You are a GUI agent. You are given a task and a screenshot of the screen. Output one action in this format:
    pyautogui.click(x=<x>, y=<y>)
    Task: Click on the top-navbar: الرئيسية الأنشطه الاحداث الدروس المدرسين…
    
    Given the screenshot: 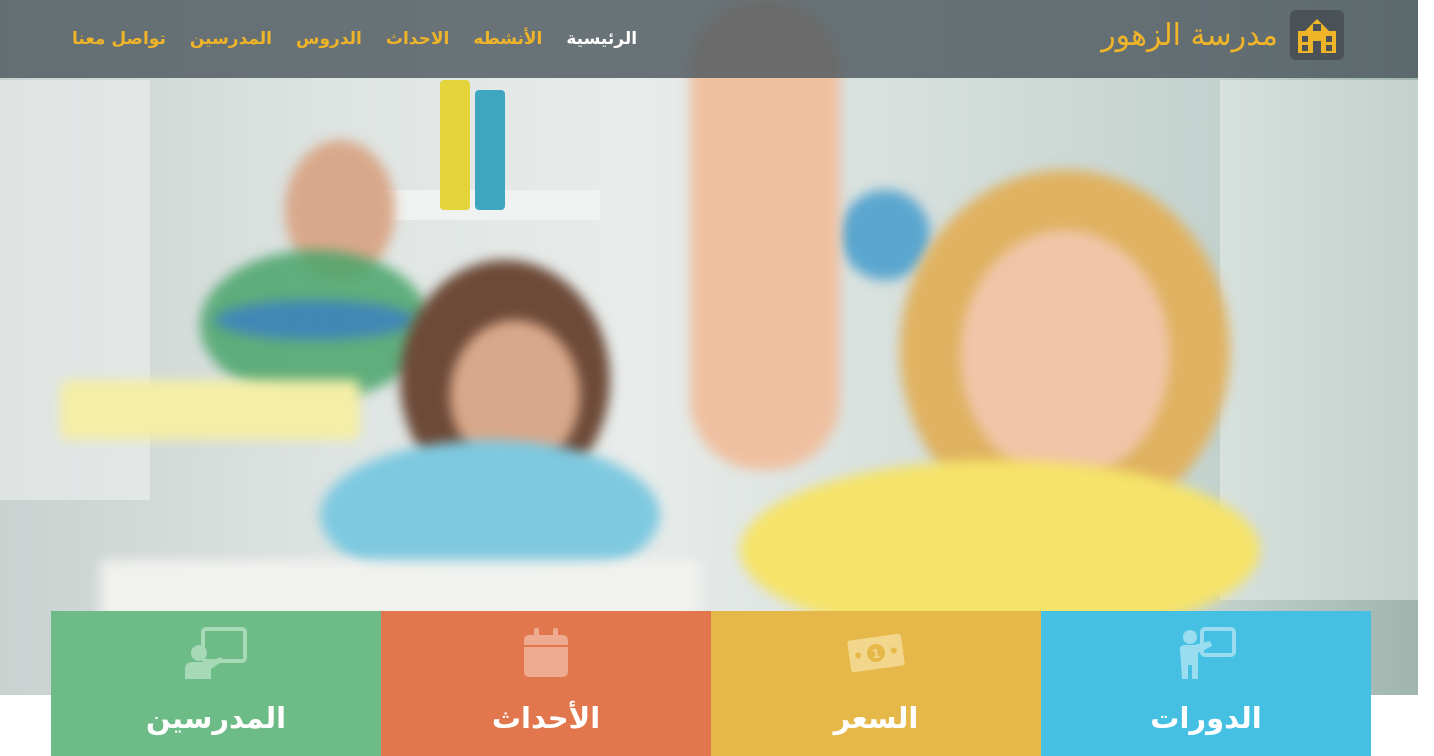 What is the action you would take?
    pyautogui.click(x=709, y=39)
    